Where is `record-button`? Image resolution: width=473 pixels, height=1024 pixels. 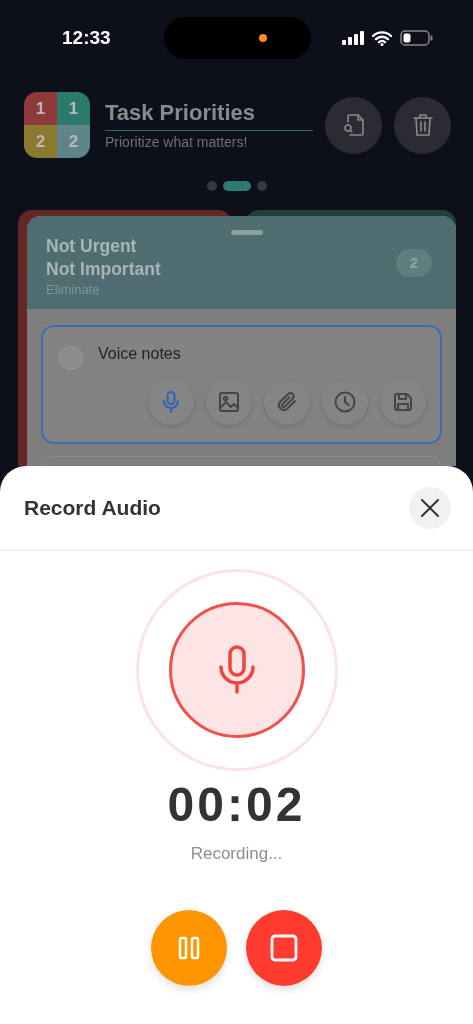
record-button is located at coordinates (171, 402).